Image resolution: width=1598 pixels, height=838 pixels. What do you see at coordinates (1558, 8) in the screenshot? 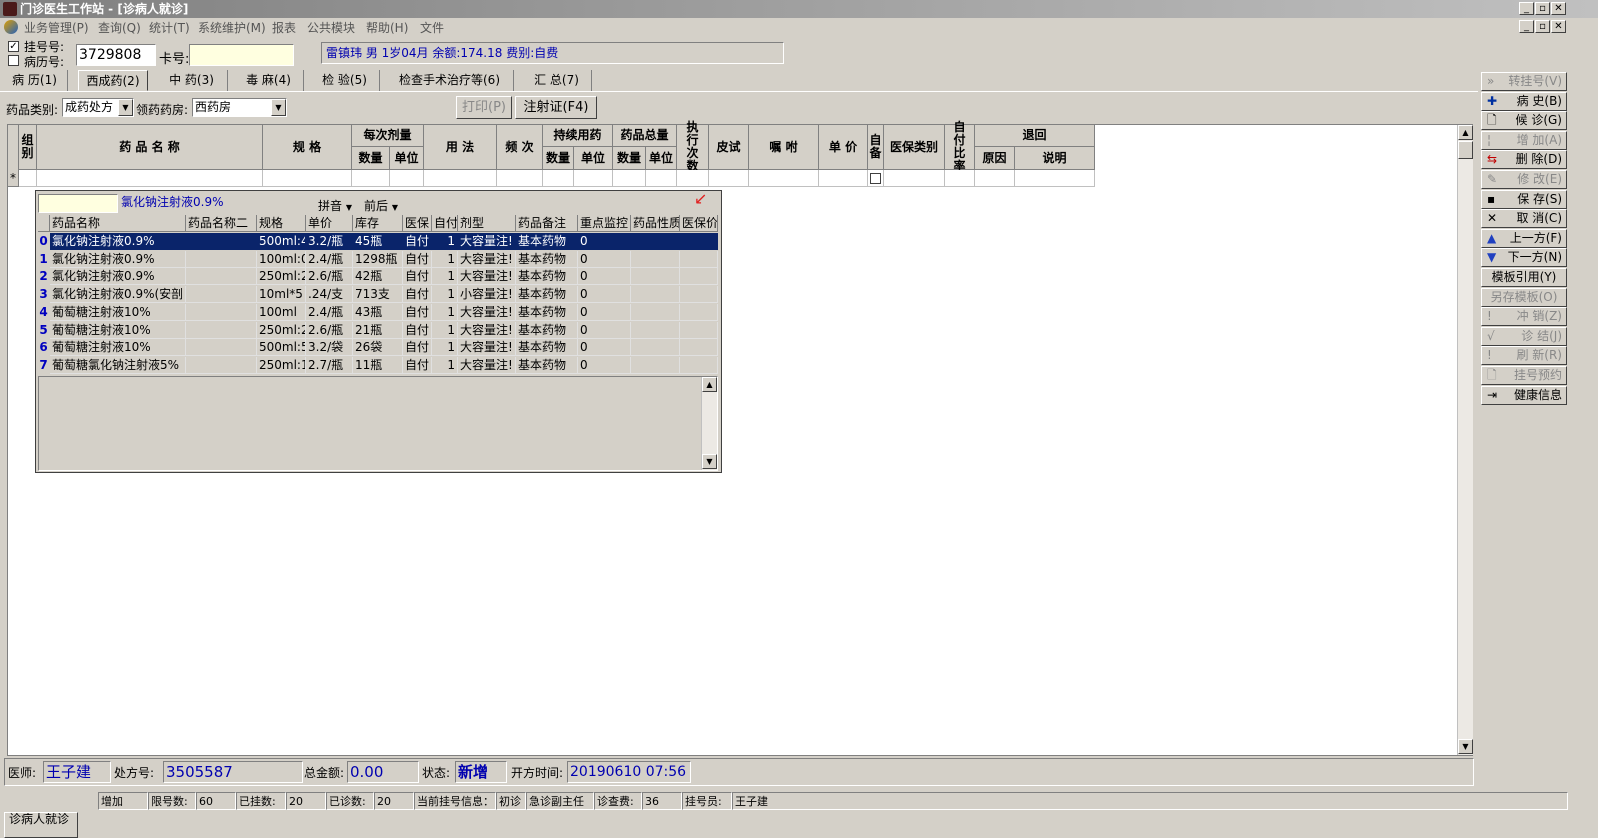
I see `close-icon: ✕` at bounding box center [1558, 8].